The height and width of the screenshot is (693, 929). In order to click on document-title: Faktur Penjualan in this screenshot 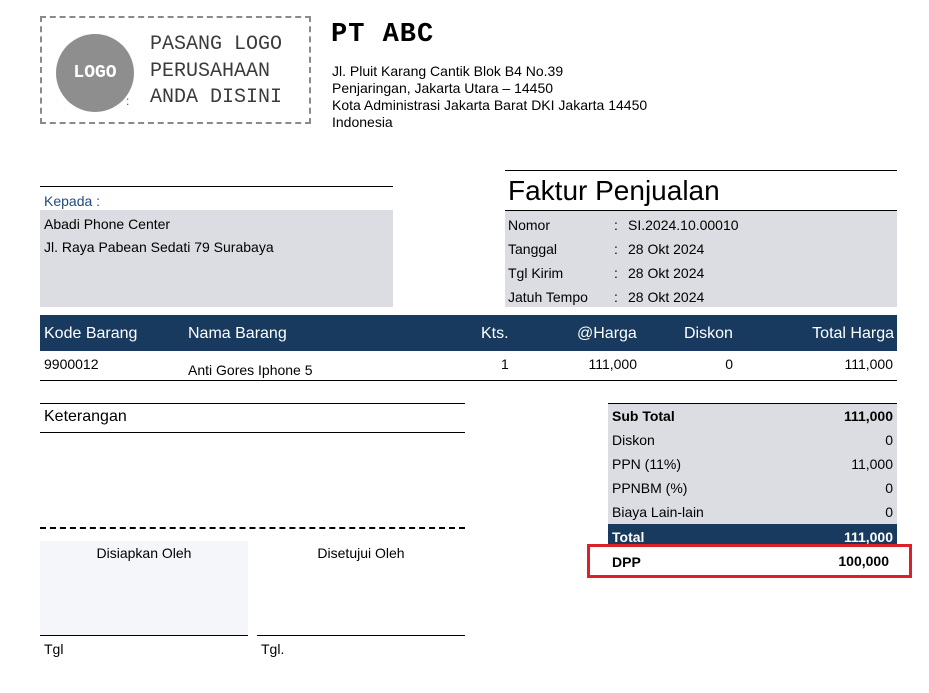, I will do `click(614, 190)`.